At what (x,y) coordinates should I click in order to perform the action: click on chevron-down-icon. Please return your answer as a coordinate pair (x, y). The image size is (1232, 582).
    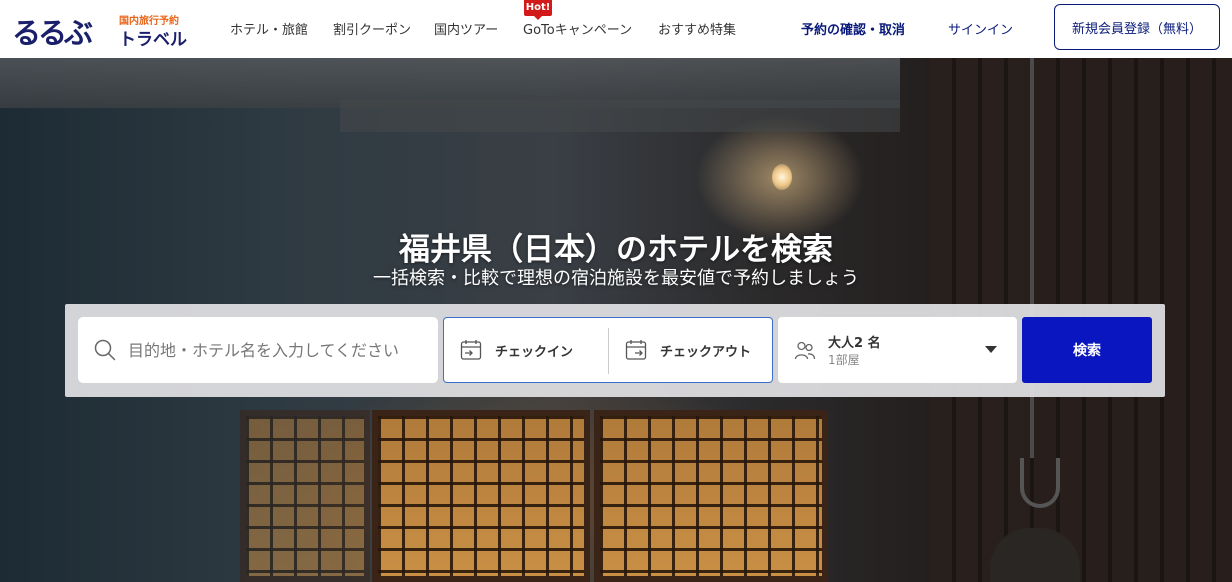
    Looking at the image, I should click on (991, 349).